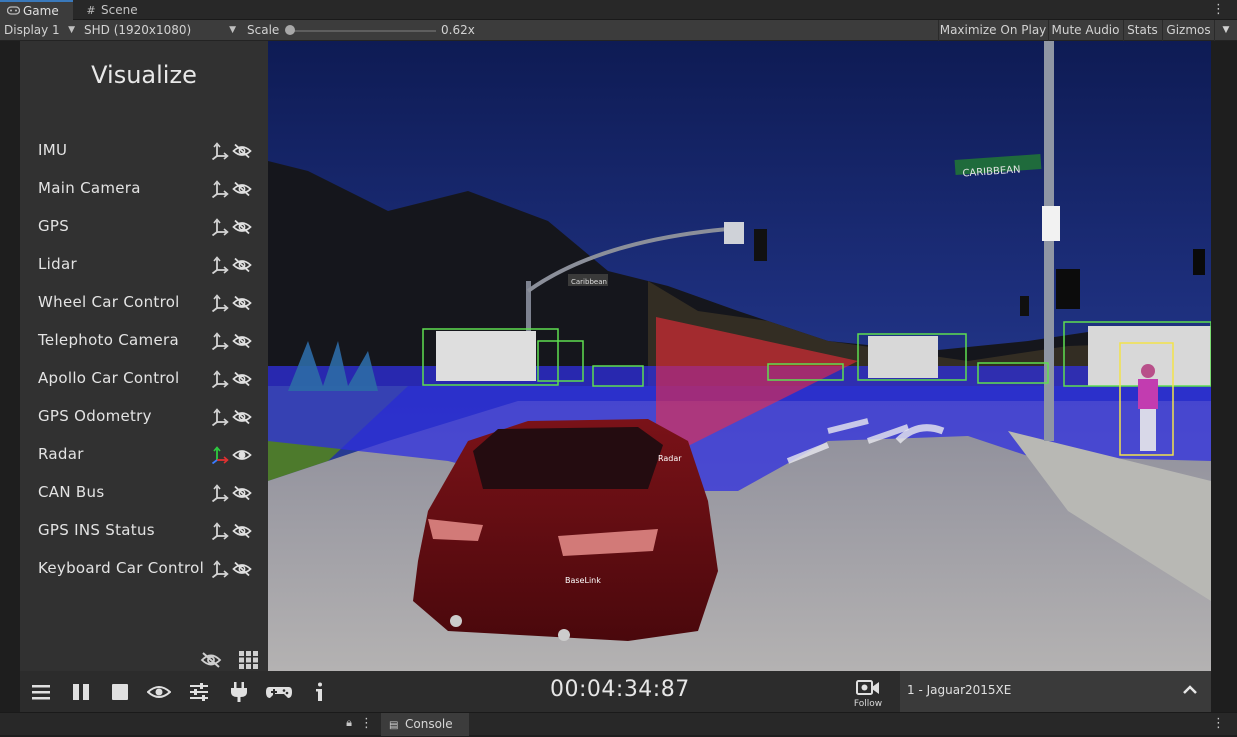  I want to click on agent-selector: 1 - Jaguar2015XE, so click(1055, 691).